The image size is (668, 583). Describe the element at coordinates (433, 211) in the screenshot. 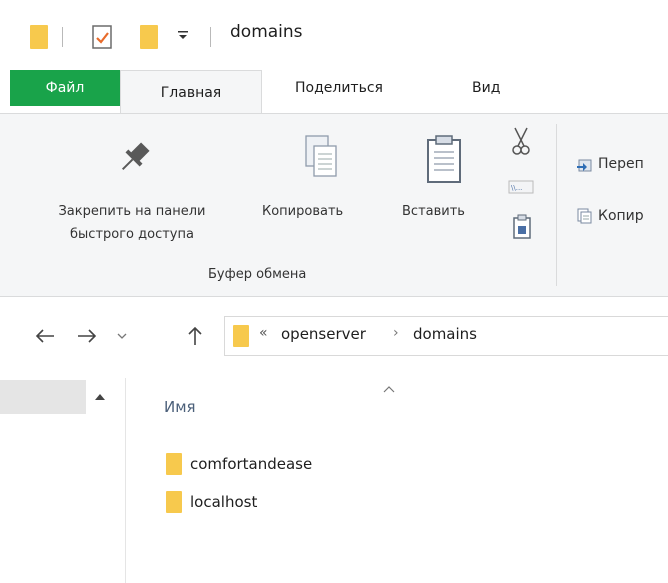

I see `paste-label: Вставить` at that location.